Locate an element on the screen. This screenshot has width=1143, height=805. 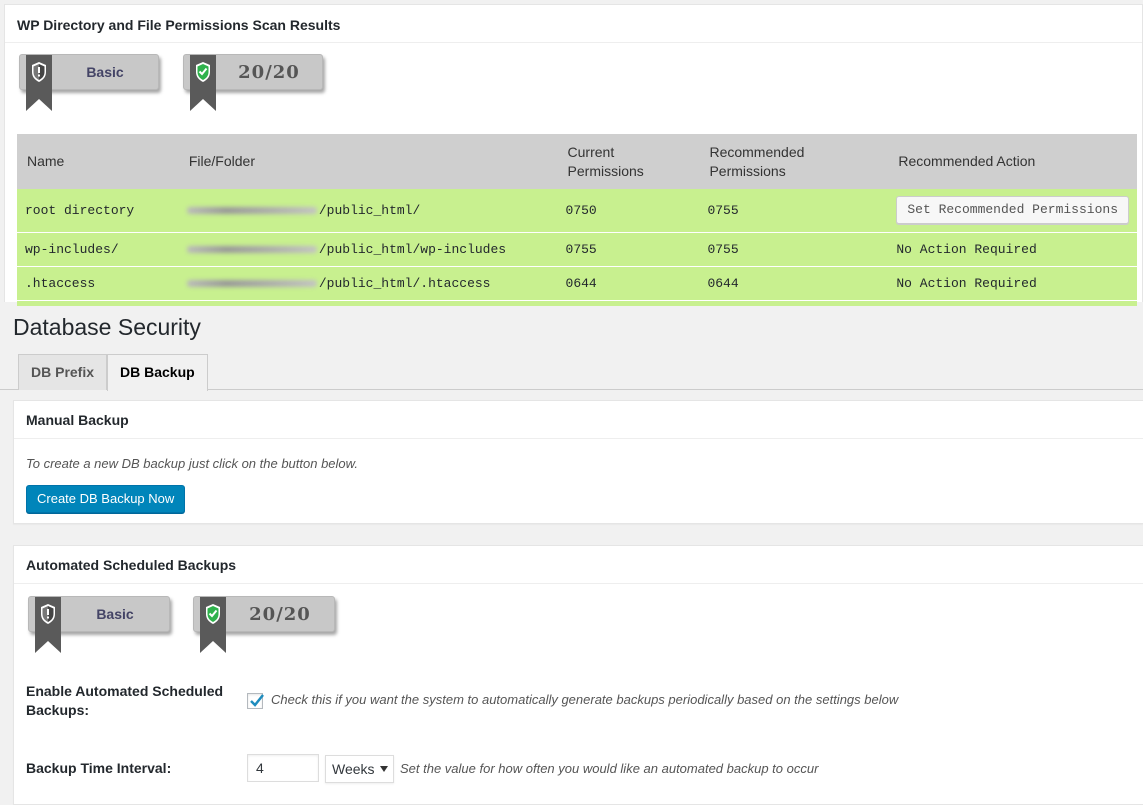
scheduled-backups-title: Automated Scheduled Backups is located at coordinates (578, 565).